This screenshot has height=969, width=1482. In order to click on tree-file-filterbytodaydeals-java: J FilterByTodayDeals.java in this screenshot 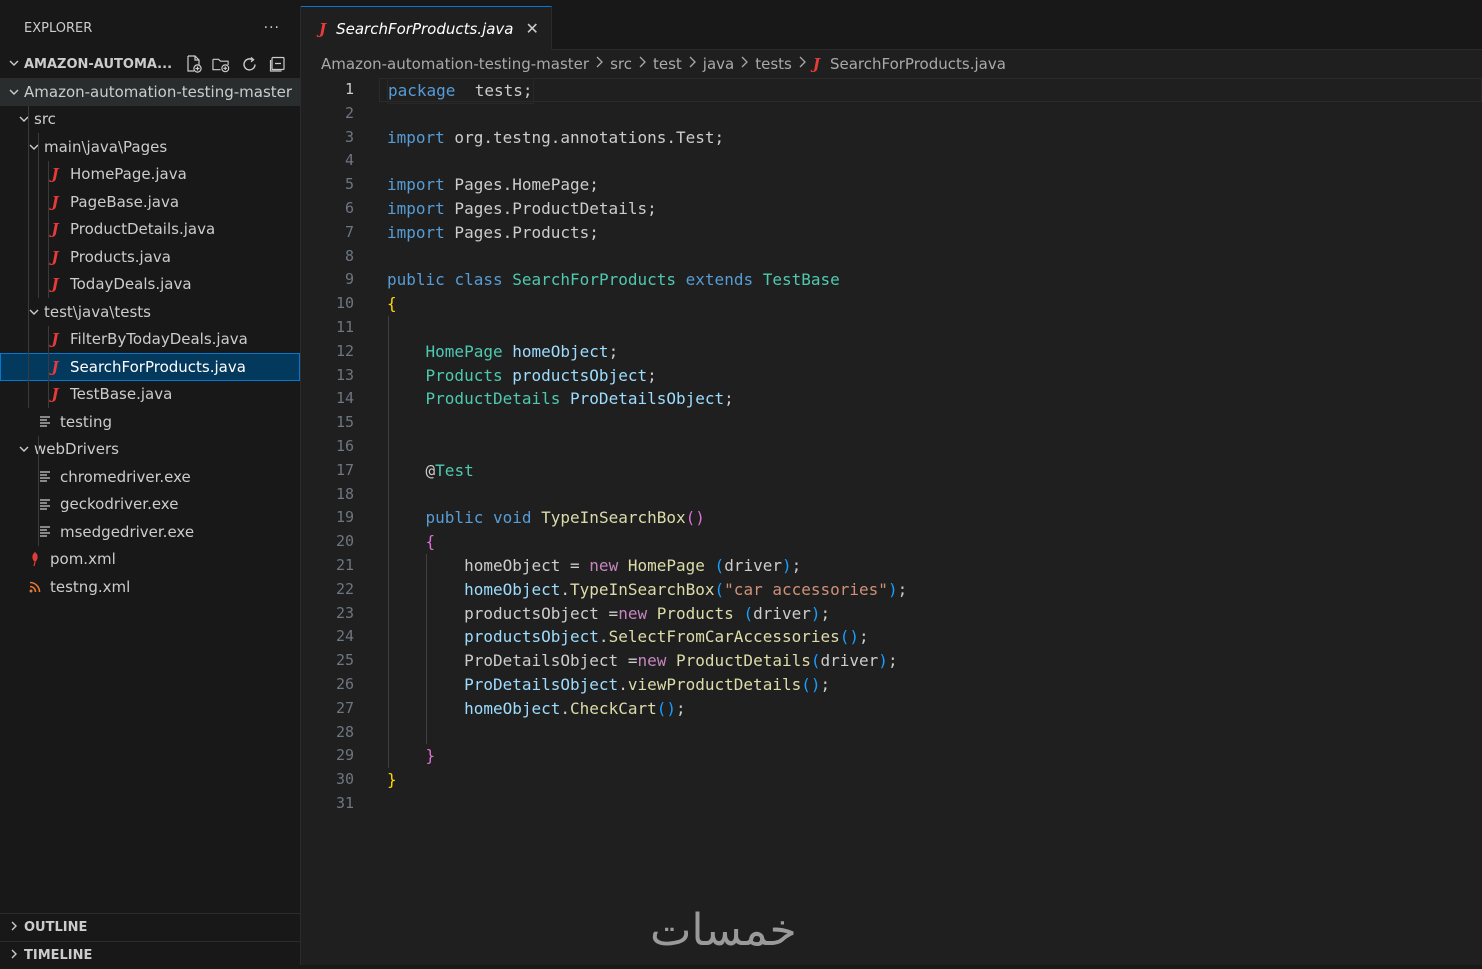, I will do `click(150, 340)`.